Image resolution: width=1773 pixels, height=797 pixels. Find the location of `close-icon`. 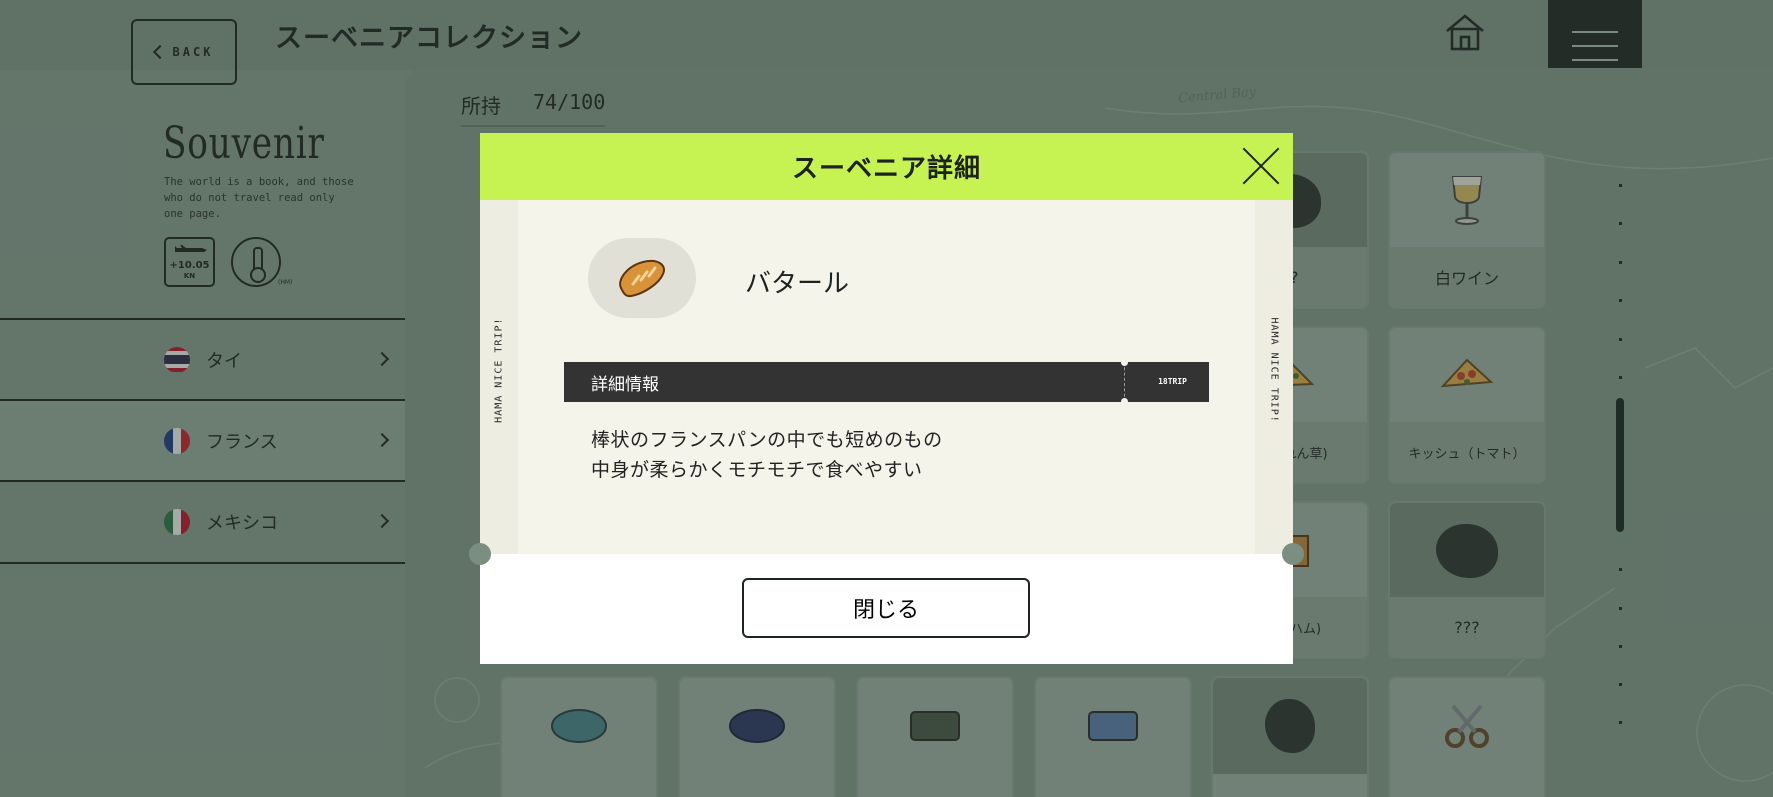

close-icon is located at coordinates (1259, 166).